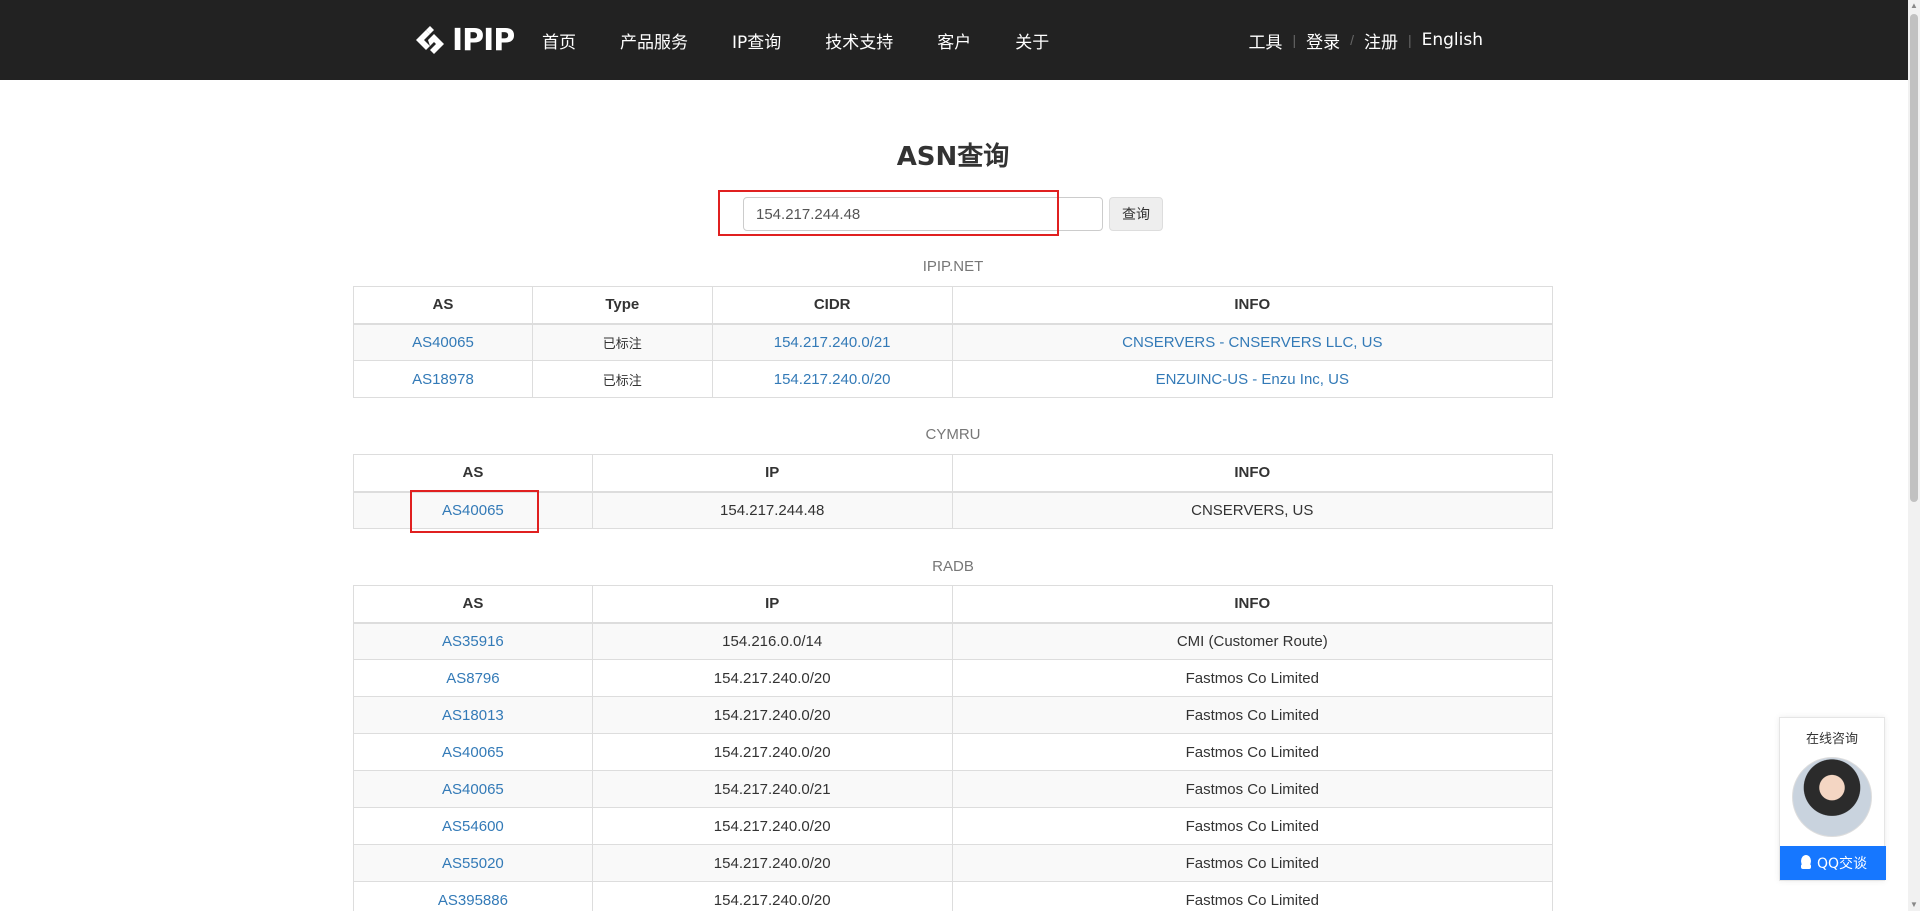  Describe the element at coordinates (559, 40) in the screenshot. I see `nav-home: 首页` at that location.